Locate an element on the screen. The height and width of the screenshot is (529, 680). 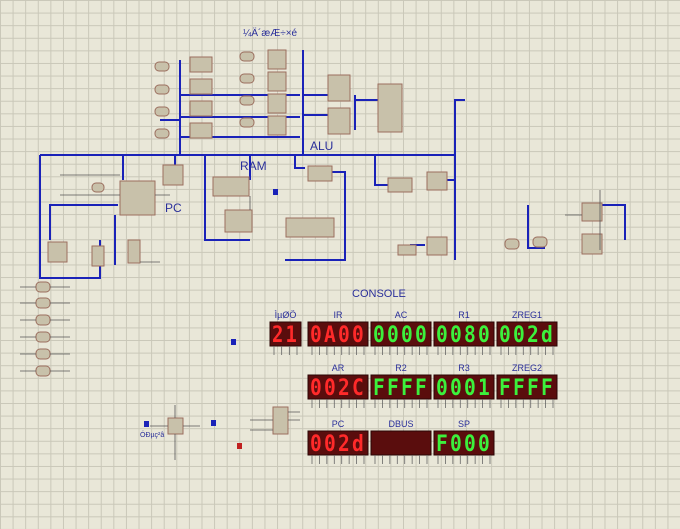
display-panel is located at coordinates (401, 443).